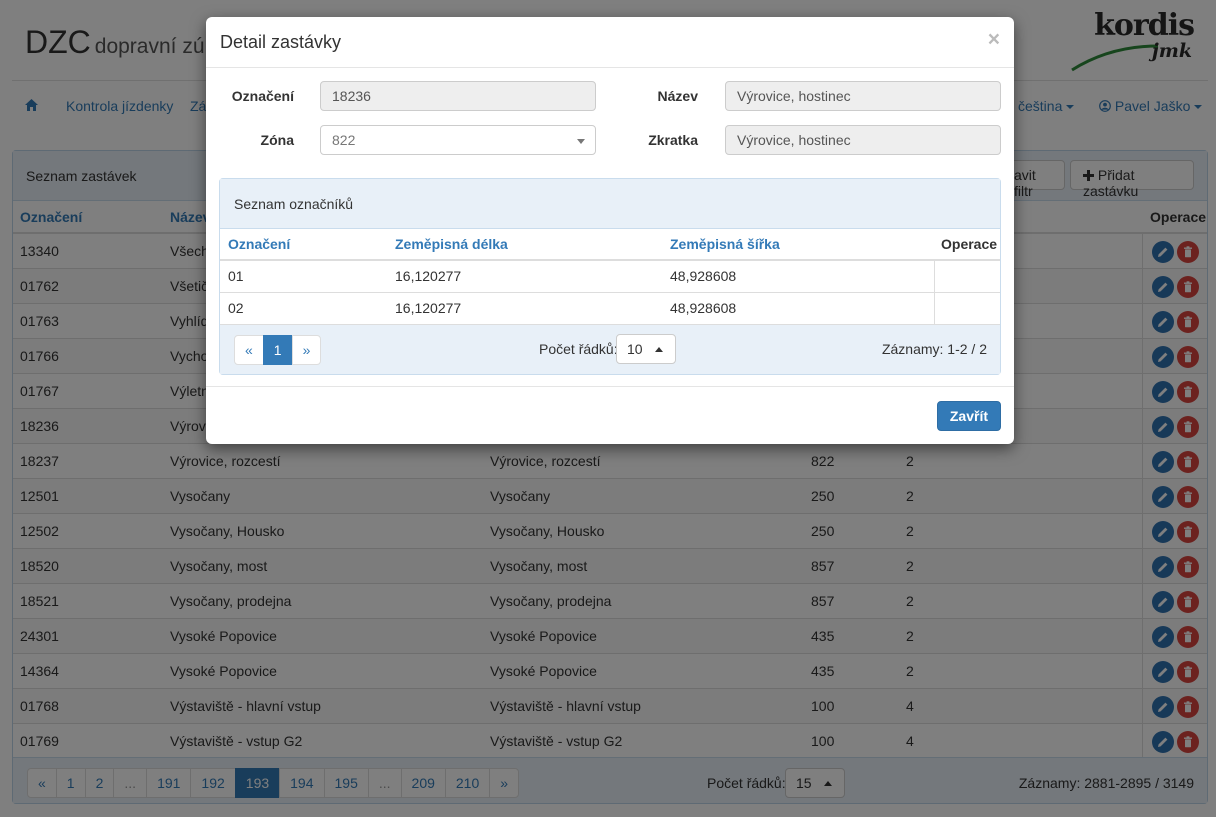  What do you see at coordinates (725, 244) in the screenshot?
I see `markers-header-sirka: Zeměpisná šířka` at bounding box center [725, 244].